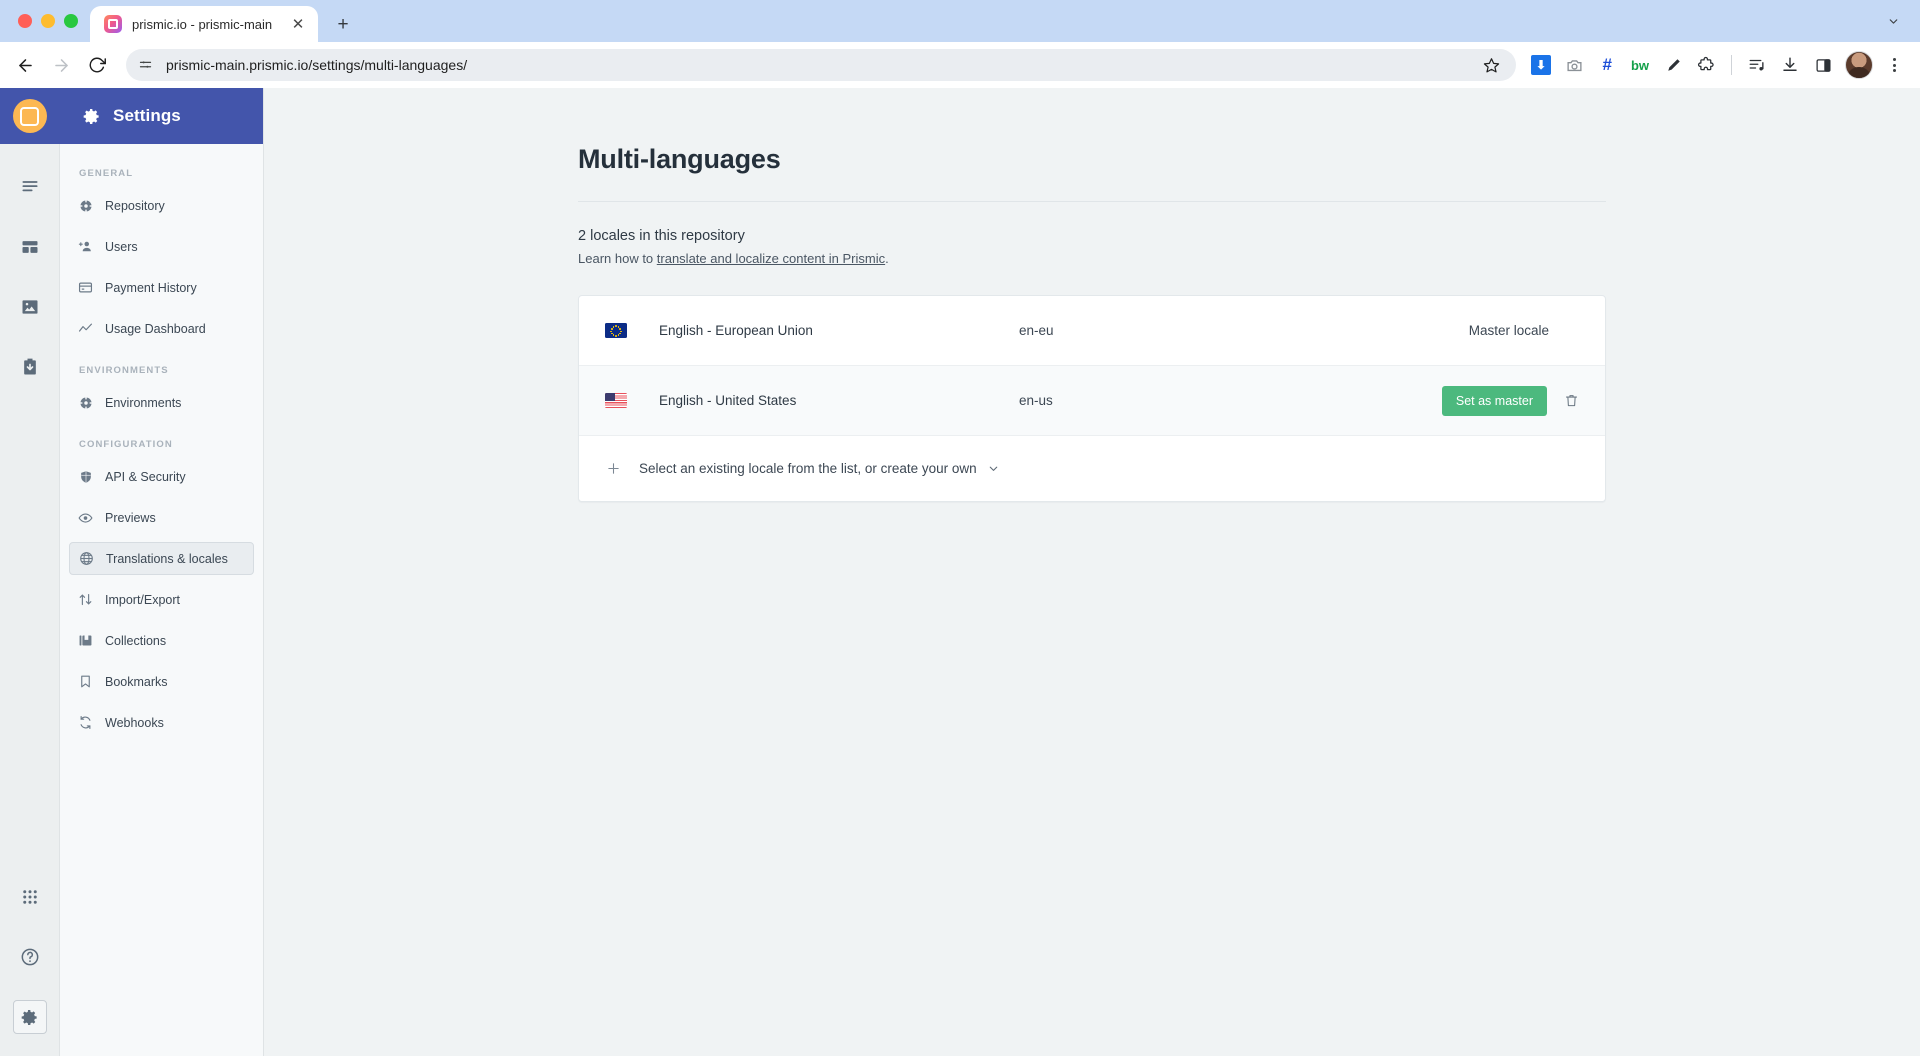 This screenshot has width=1920, height=1056. I want to click on sidebar-item-usage-dashboard: Usage Dashboard, so click(161, 328).